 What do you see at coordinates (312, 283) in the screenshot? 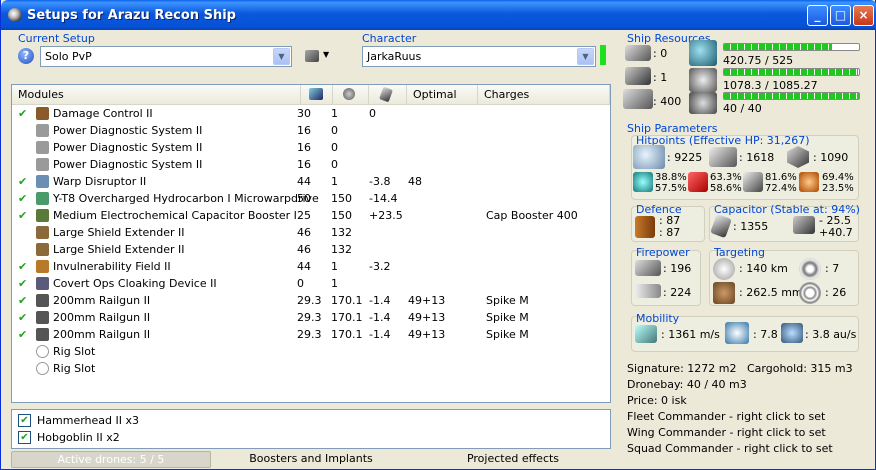
I see `module-row: ✔ Covert Ops Cloaking Device II 0 1` at bounding box center [312, 283].